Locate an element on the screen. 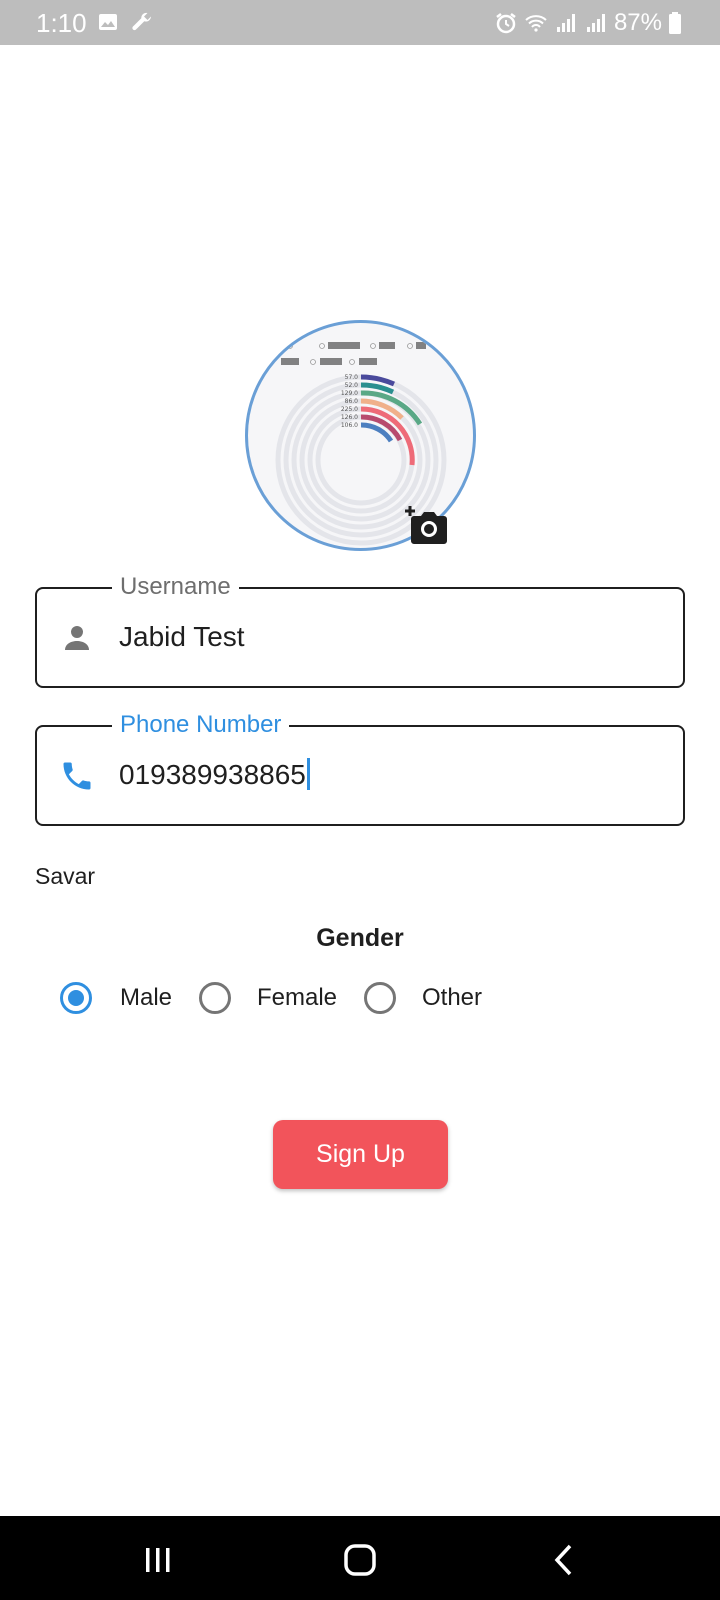 The height and width of the screenshot is (1600, 720). phone-number-input: 019389938865 is located at coordinates (214, 775).